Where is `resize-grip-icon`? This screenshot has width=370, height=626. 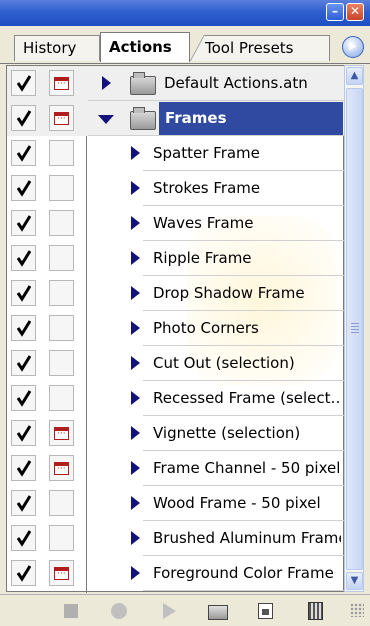
resize-grip-icon is located at coordinates (357, 610).